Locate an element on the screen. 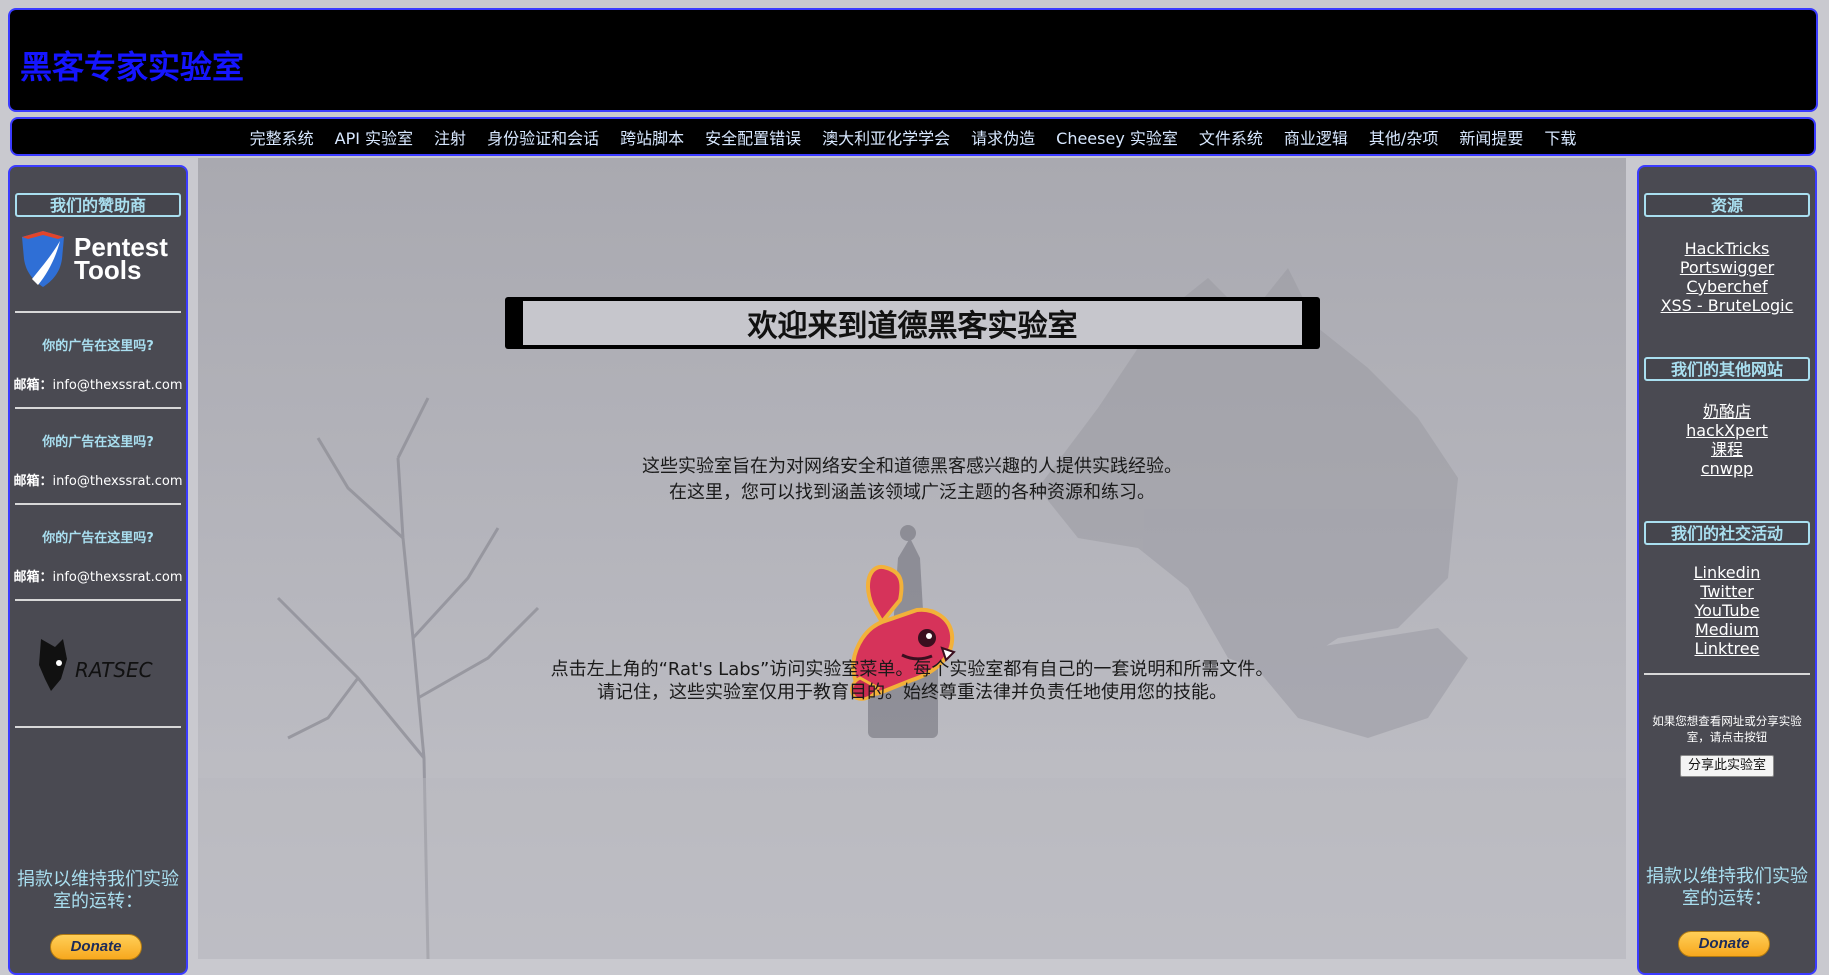 The image size is (1829, 975). nav-item-auth-session: 身份验证和会话 is located at coordinates (543, 137).